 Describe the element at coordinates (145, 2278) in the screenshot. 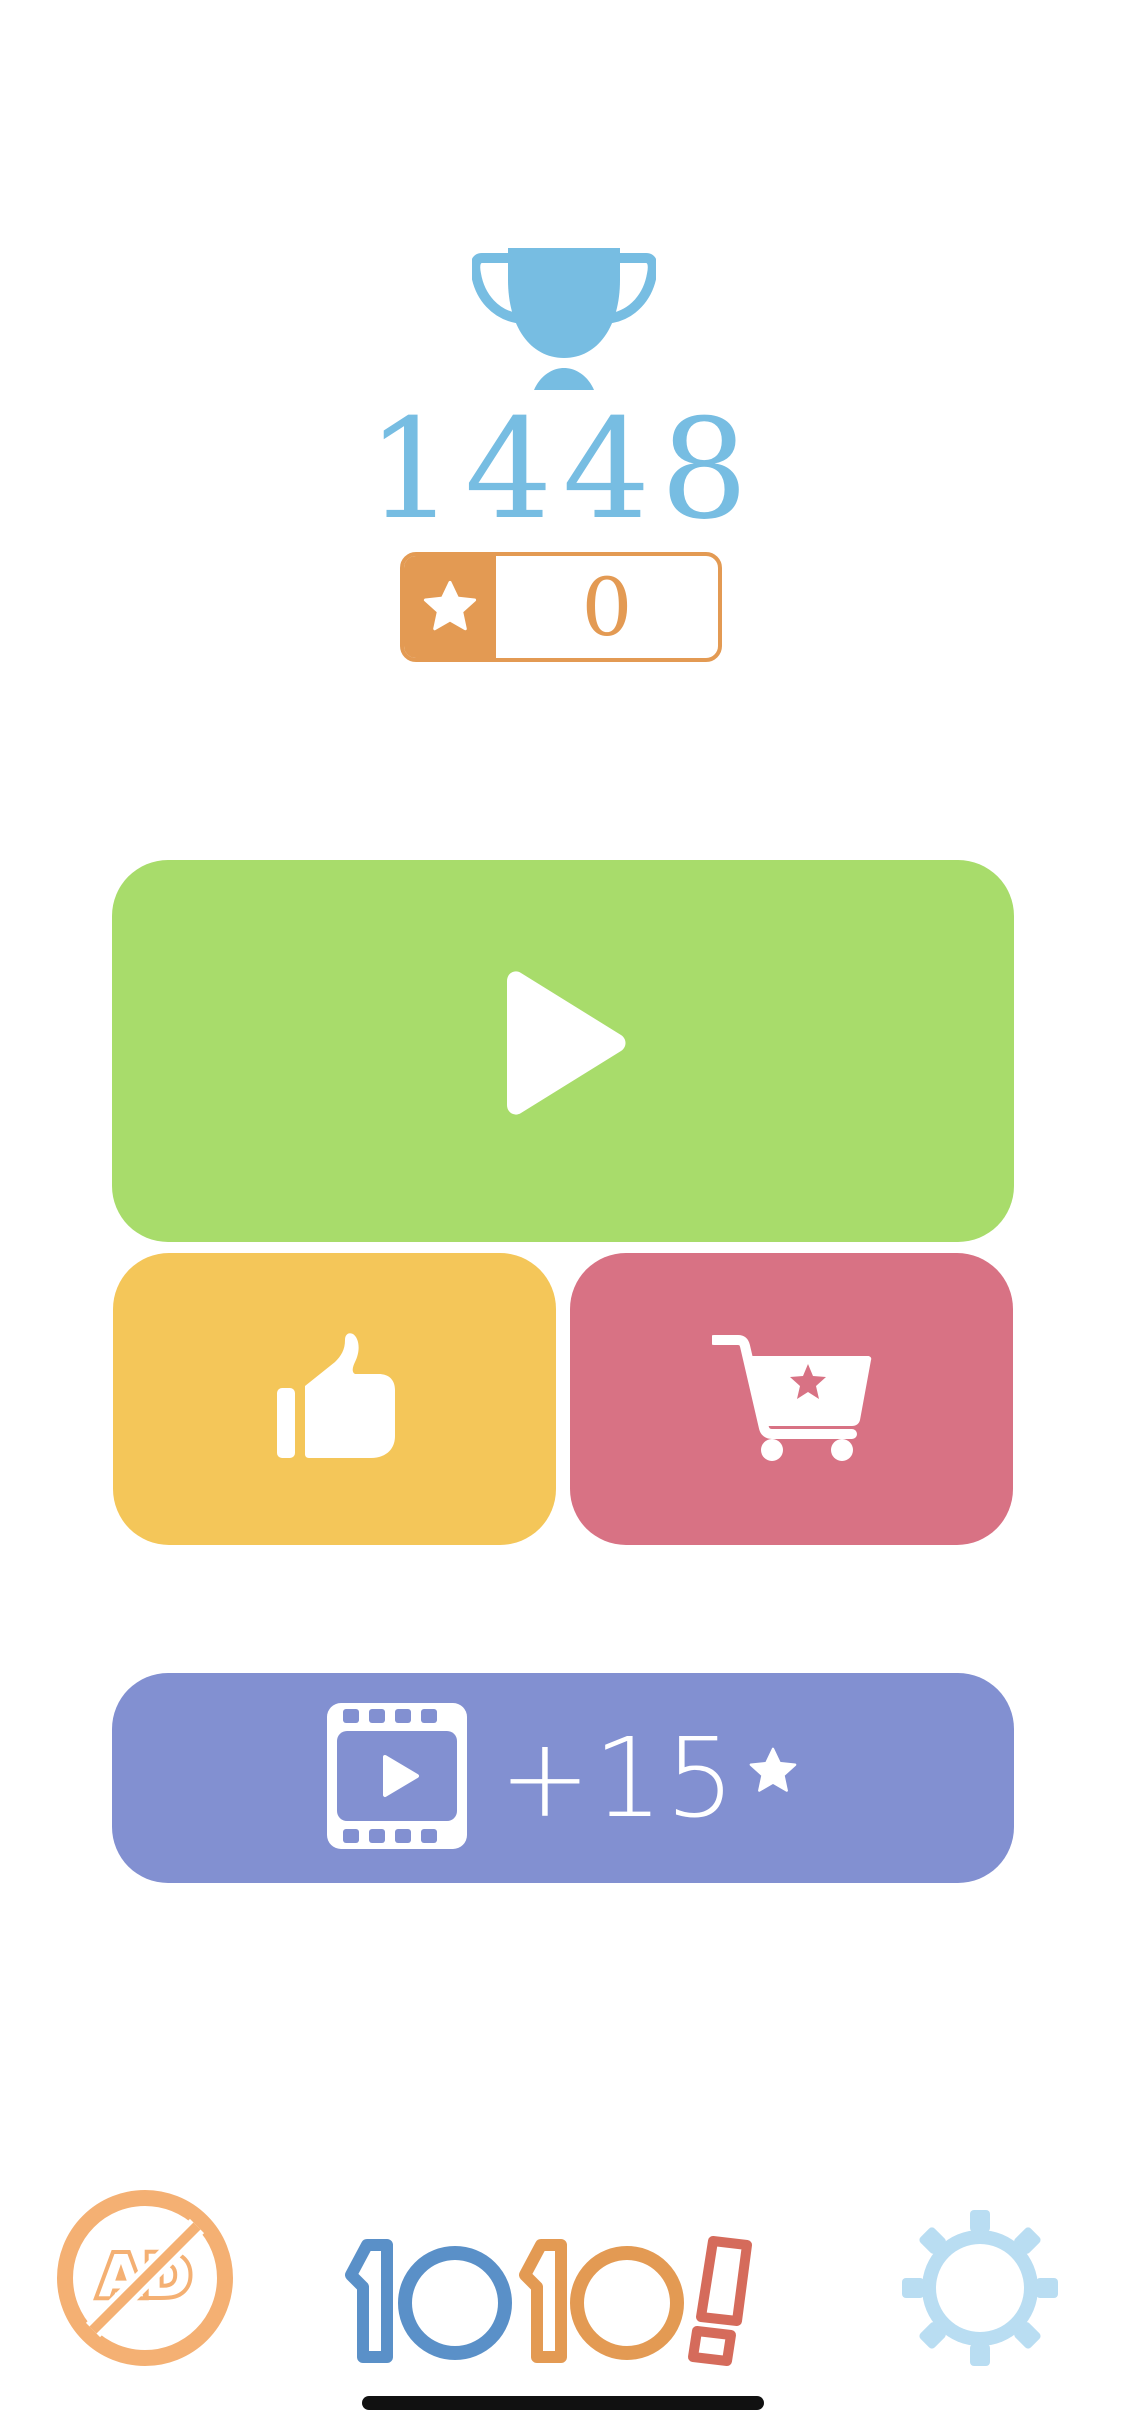

I see `no-ads-button: AD` at that location.